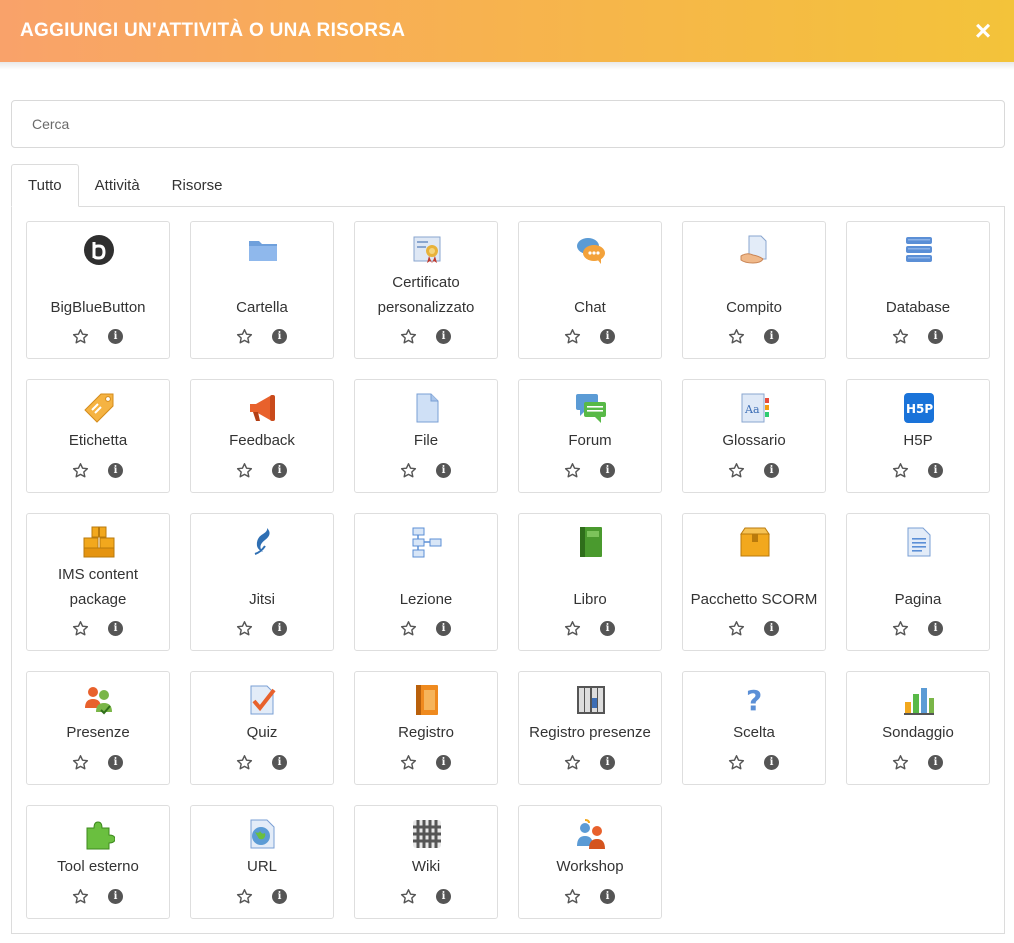 The height and width of the screenshot is (943, 1014). I want to click on activity-card: Presenze i, so click(98, 728).